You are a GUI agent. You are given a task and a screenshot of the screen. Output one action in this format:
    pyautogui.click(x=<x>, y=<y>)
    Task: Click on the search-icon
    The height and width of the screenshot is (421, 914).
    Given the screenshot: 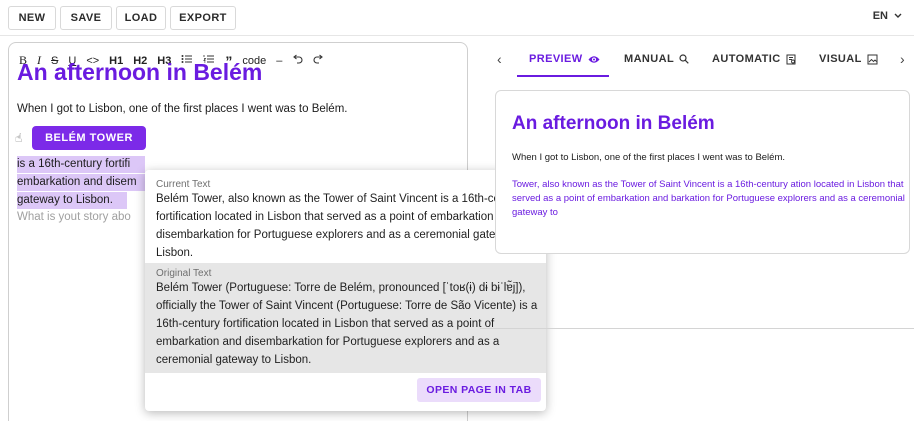 What is the action you would take?
    pyautogui.click(x=684, y=59)
    